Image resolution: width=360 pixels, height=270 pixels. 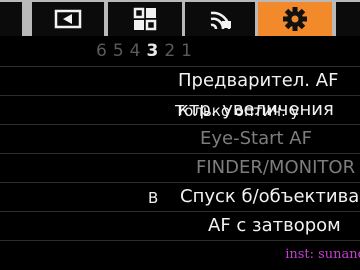 I want to click on menu-row-label: FINDER/MONITOR, so click(x=276, y=167).